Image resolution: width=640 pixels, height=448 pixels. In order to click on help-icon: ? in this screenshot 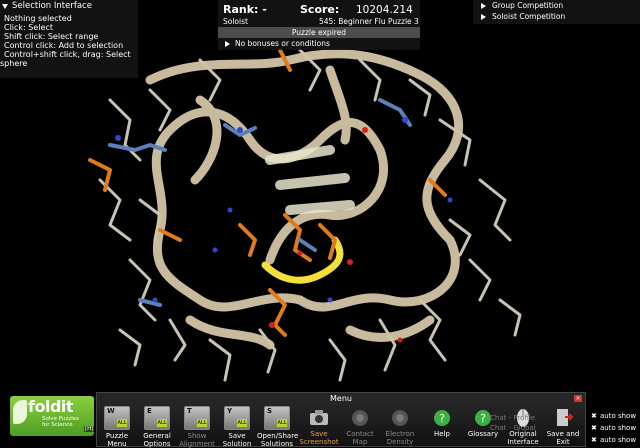, I will do `click(442, 417)`.